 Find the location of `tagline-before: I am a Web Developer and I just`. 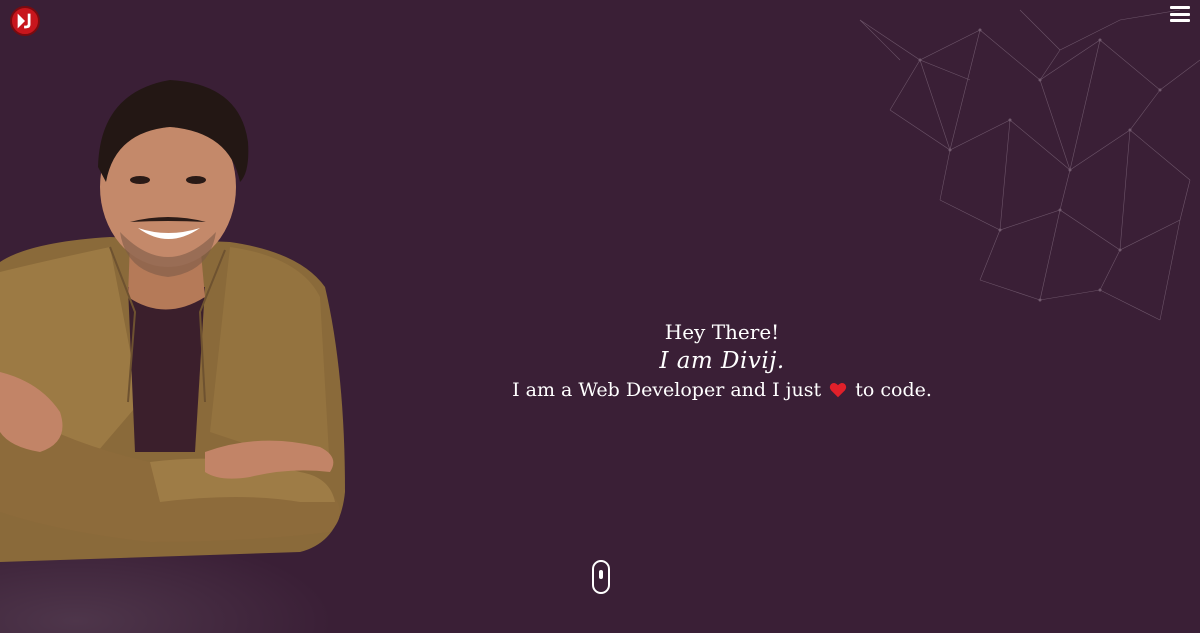

tagline-before: I am a Web Developer and I just is located at coordinates (667, 390).